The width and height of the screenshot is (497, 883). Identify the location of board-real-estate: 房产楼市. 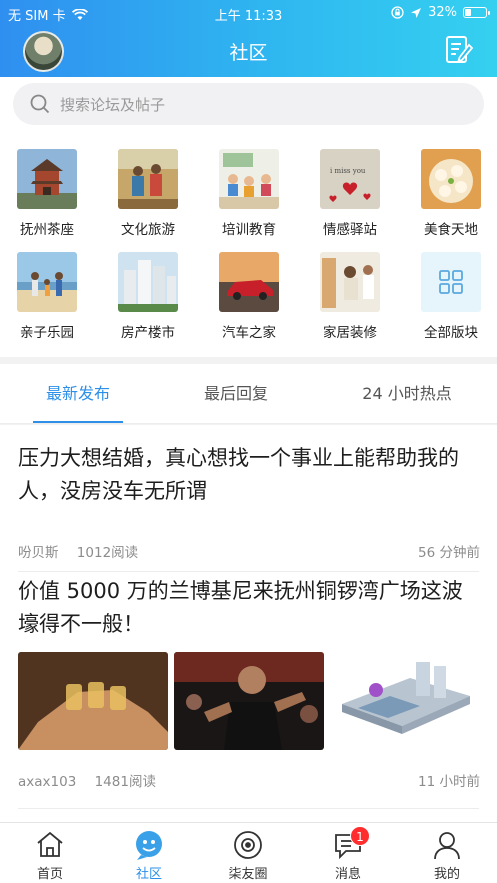
(148, 296).